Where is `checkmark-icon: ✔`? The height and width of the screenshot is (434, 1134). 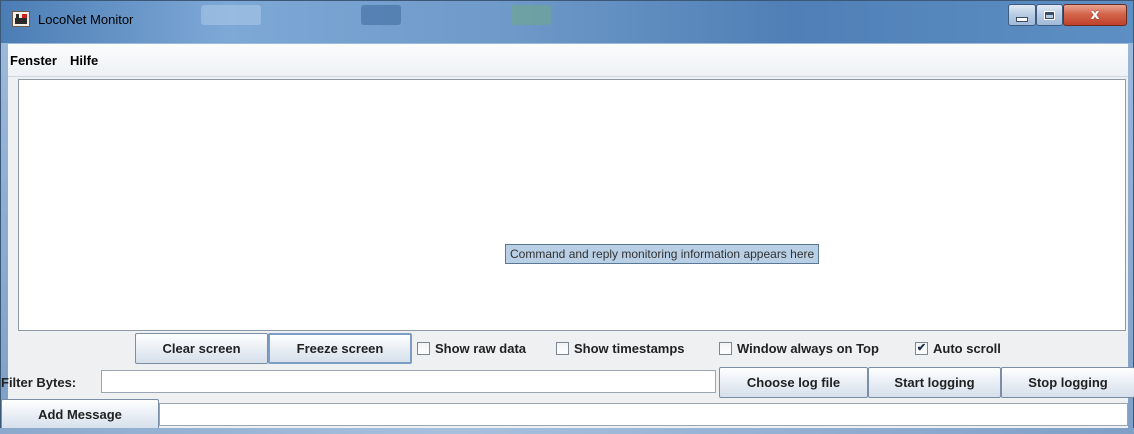
checkmark-icon: ✔ is located at coordinates (921, 348).